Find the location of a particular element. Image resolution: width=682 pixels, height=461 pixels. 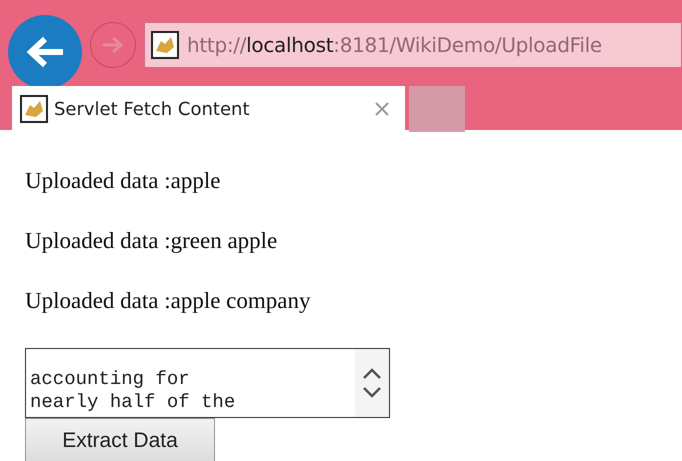

url-text: http://localhost:8181/WikiDemo/UploadFile is located at coordinates (394, 45).